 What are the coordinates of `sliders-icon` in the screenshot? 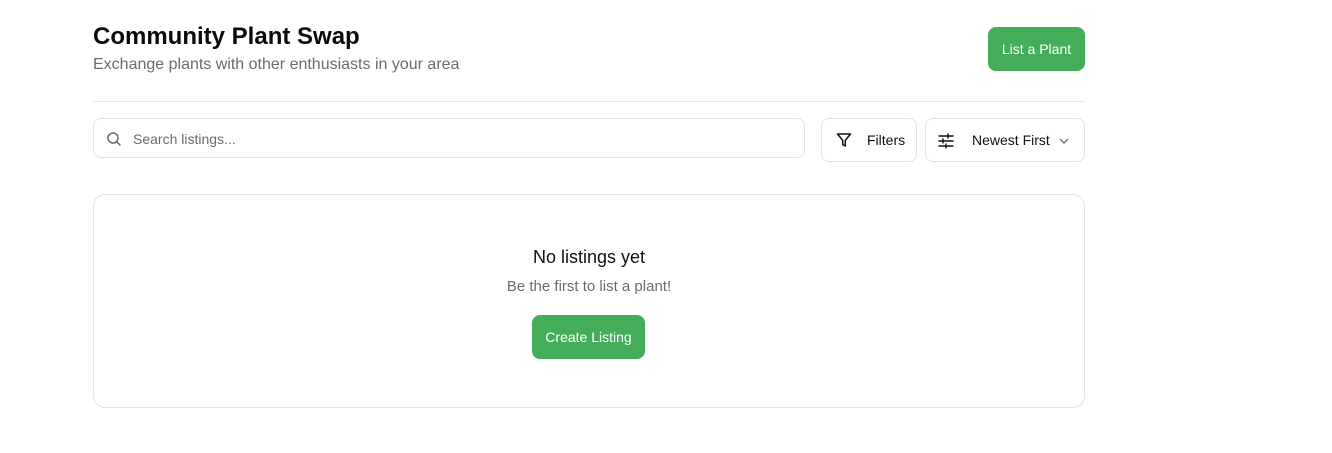 It's located at (946, 141).